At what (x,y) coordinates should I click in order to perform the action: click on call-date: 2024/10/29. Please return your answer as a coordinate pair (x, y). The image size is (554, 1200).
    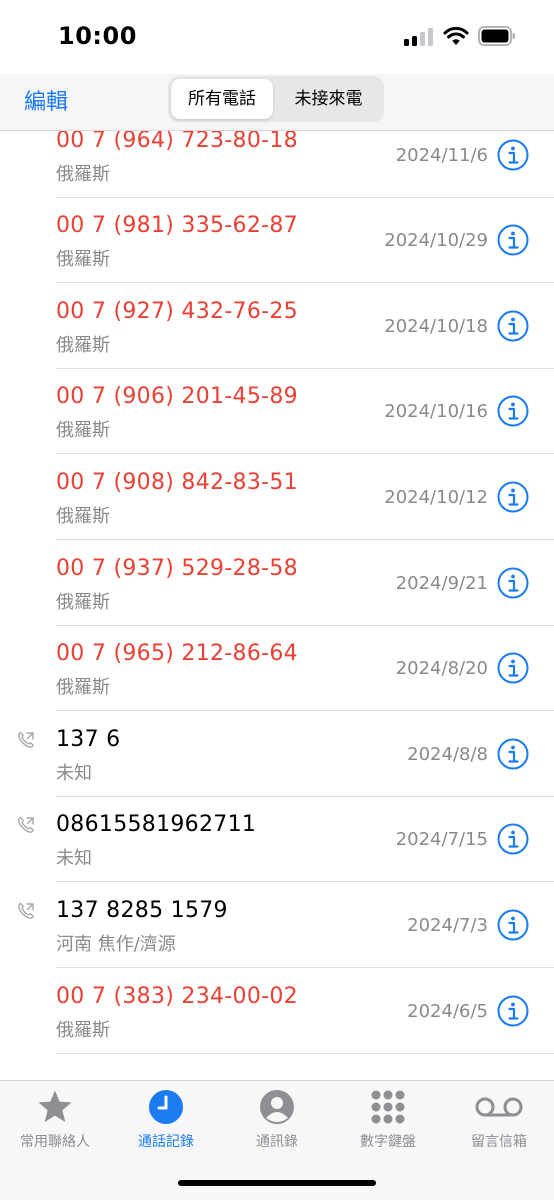
    Looking at the image, I should click on (436, 241).